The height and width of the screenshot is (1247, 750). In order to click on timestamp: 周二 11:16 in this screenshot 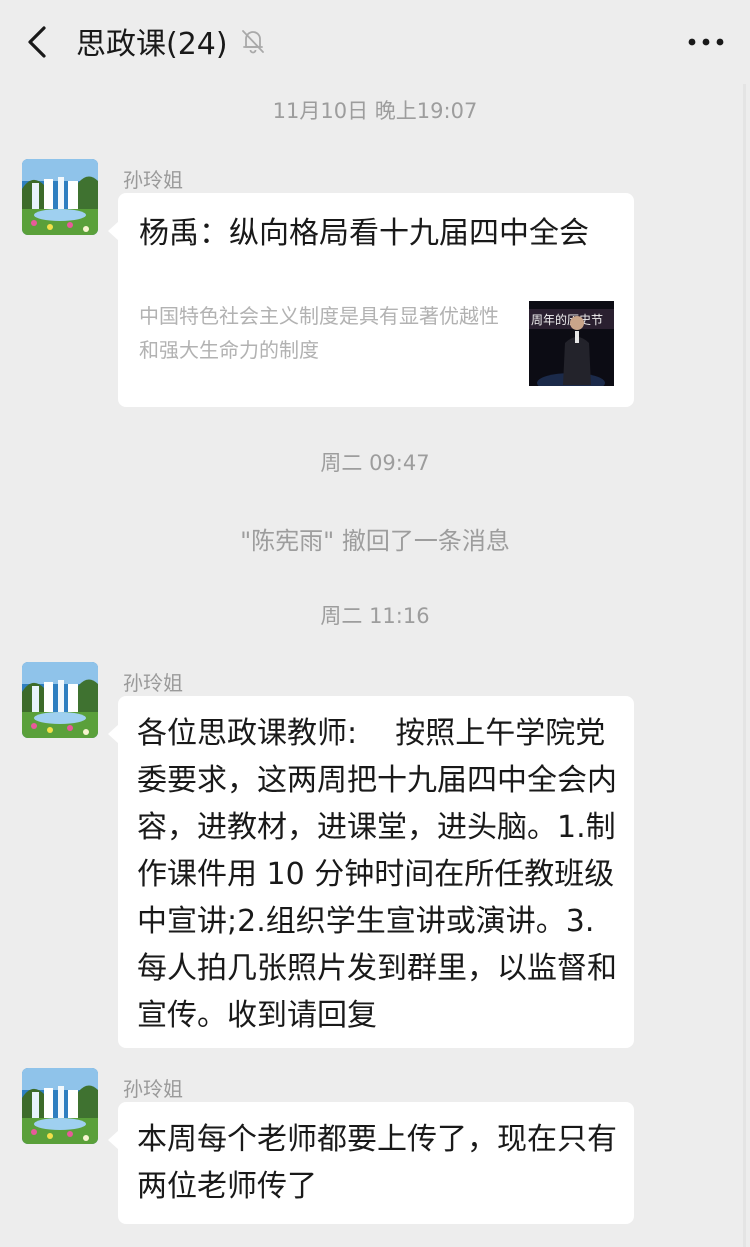, I will do `click(375, 616)`.